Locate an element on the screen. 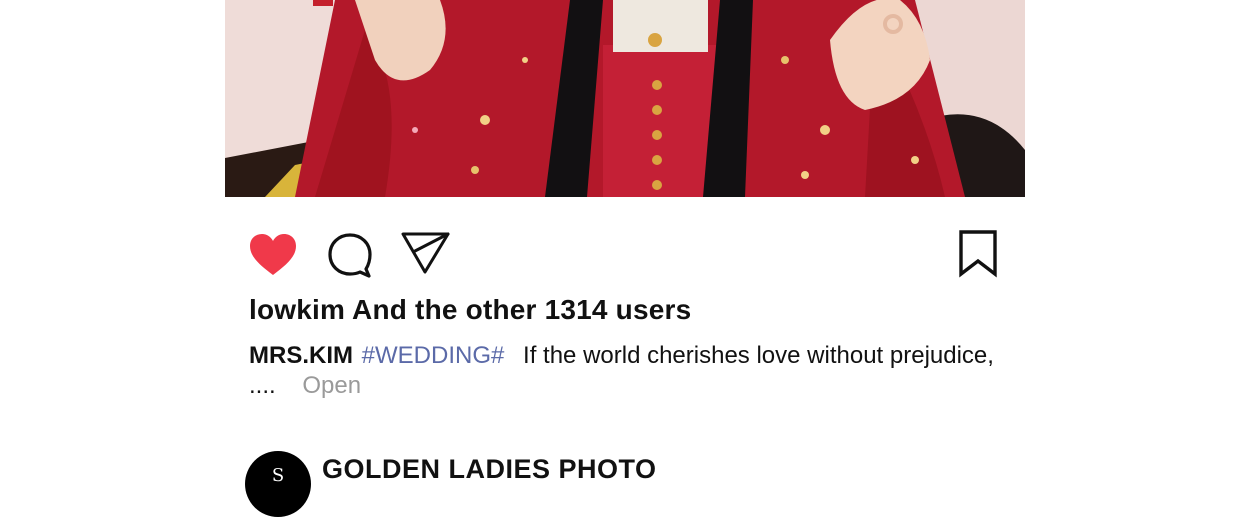 This screenshot has height=517, width=1250. avatar: S is located at coordinates (278, 484).